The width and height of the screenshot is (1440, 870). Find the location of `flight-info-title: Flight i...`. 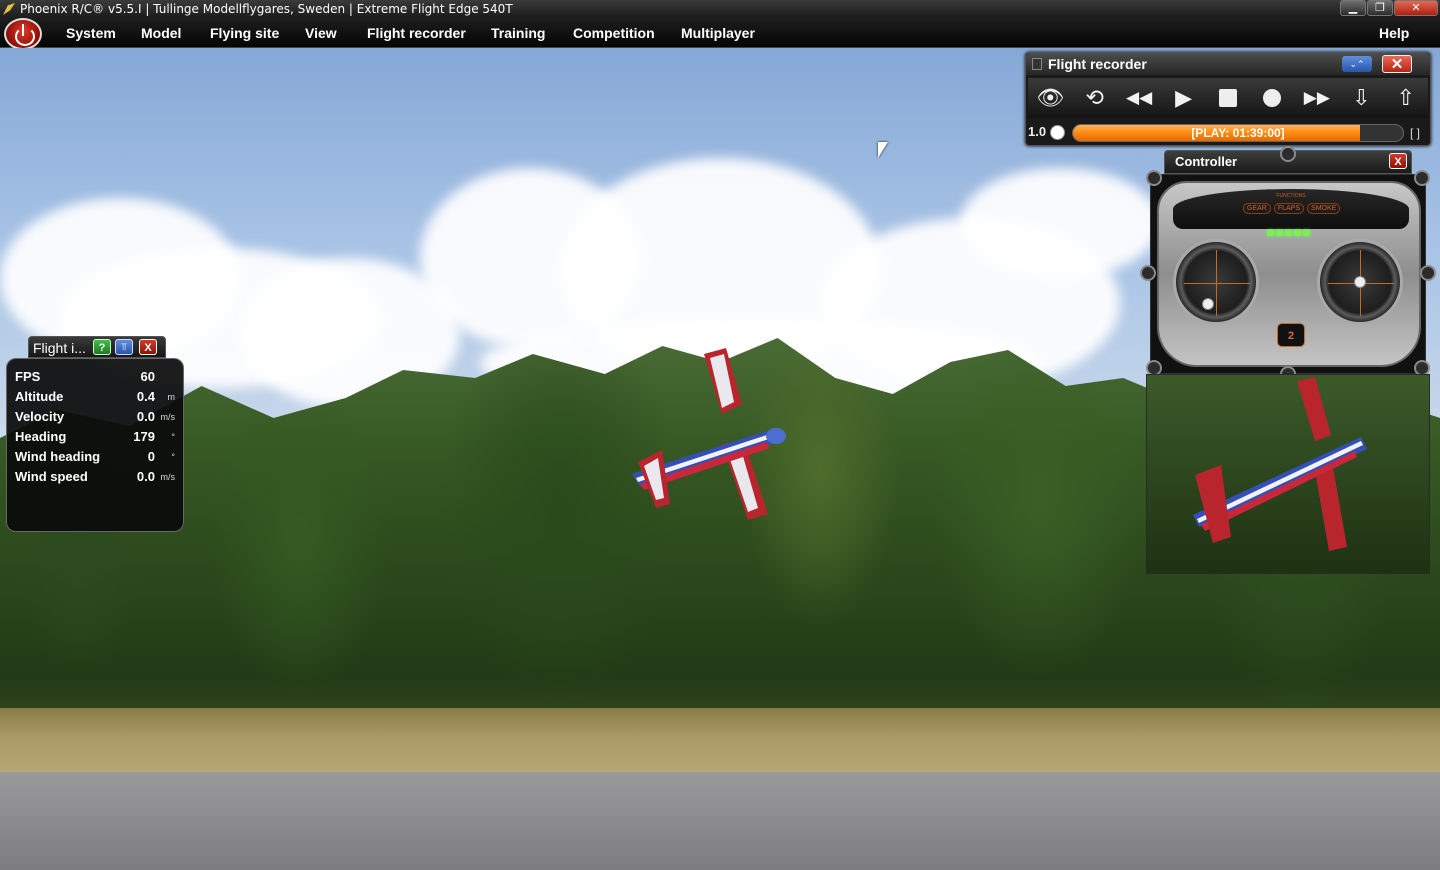

flight-info-title: Flight i... is located at coordinates (59, 348).